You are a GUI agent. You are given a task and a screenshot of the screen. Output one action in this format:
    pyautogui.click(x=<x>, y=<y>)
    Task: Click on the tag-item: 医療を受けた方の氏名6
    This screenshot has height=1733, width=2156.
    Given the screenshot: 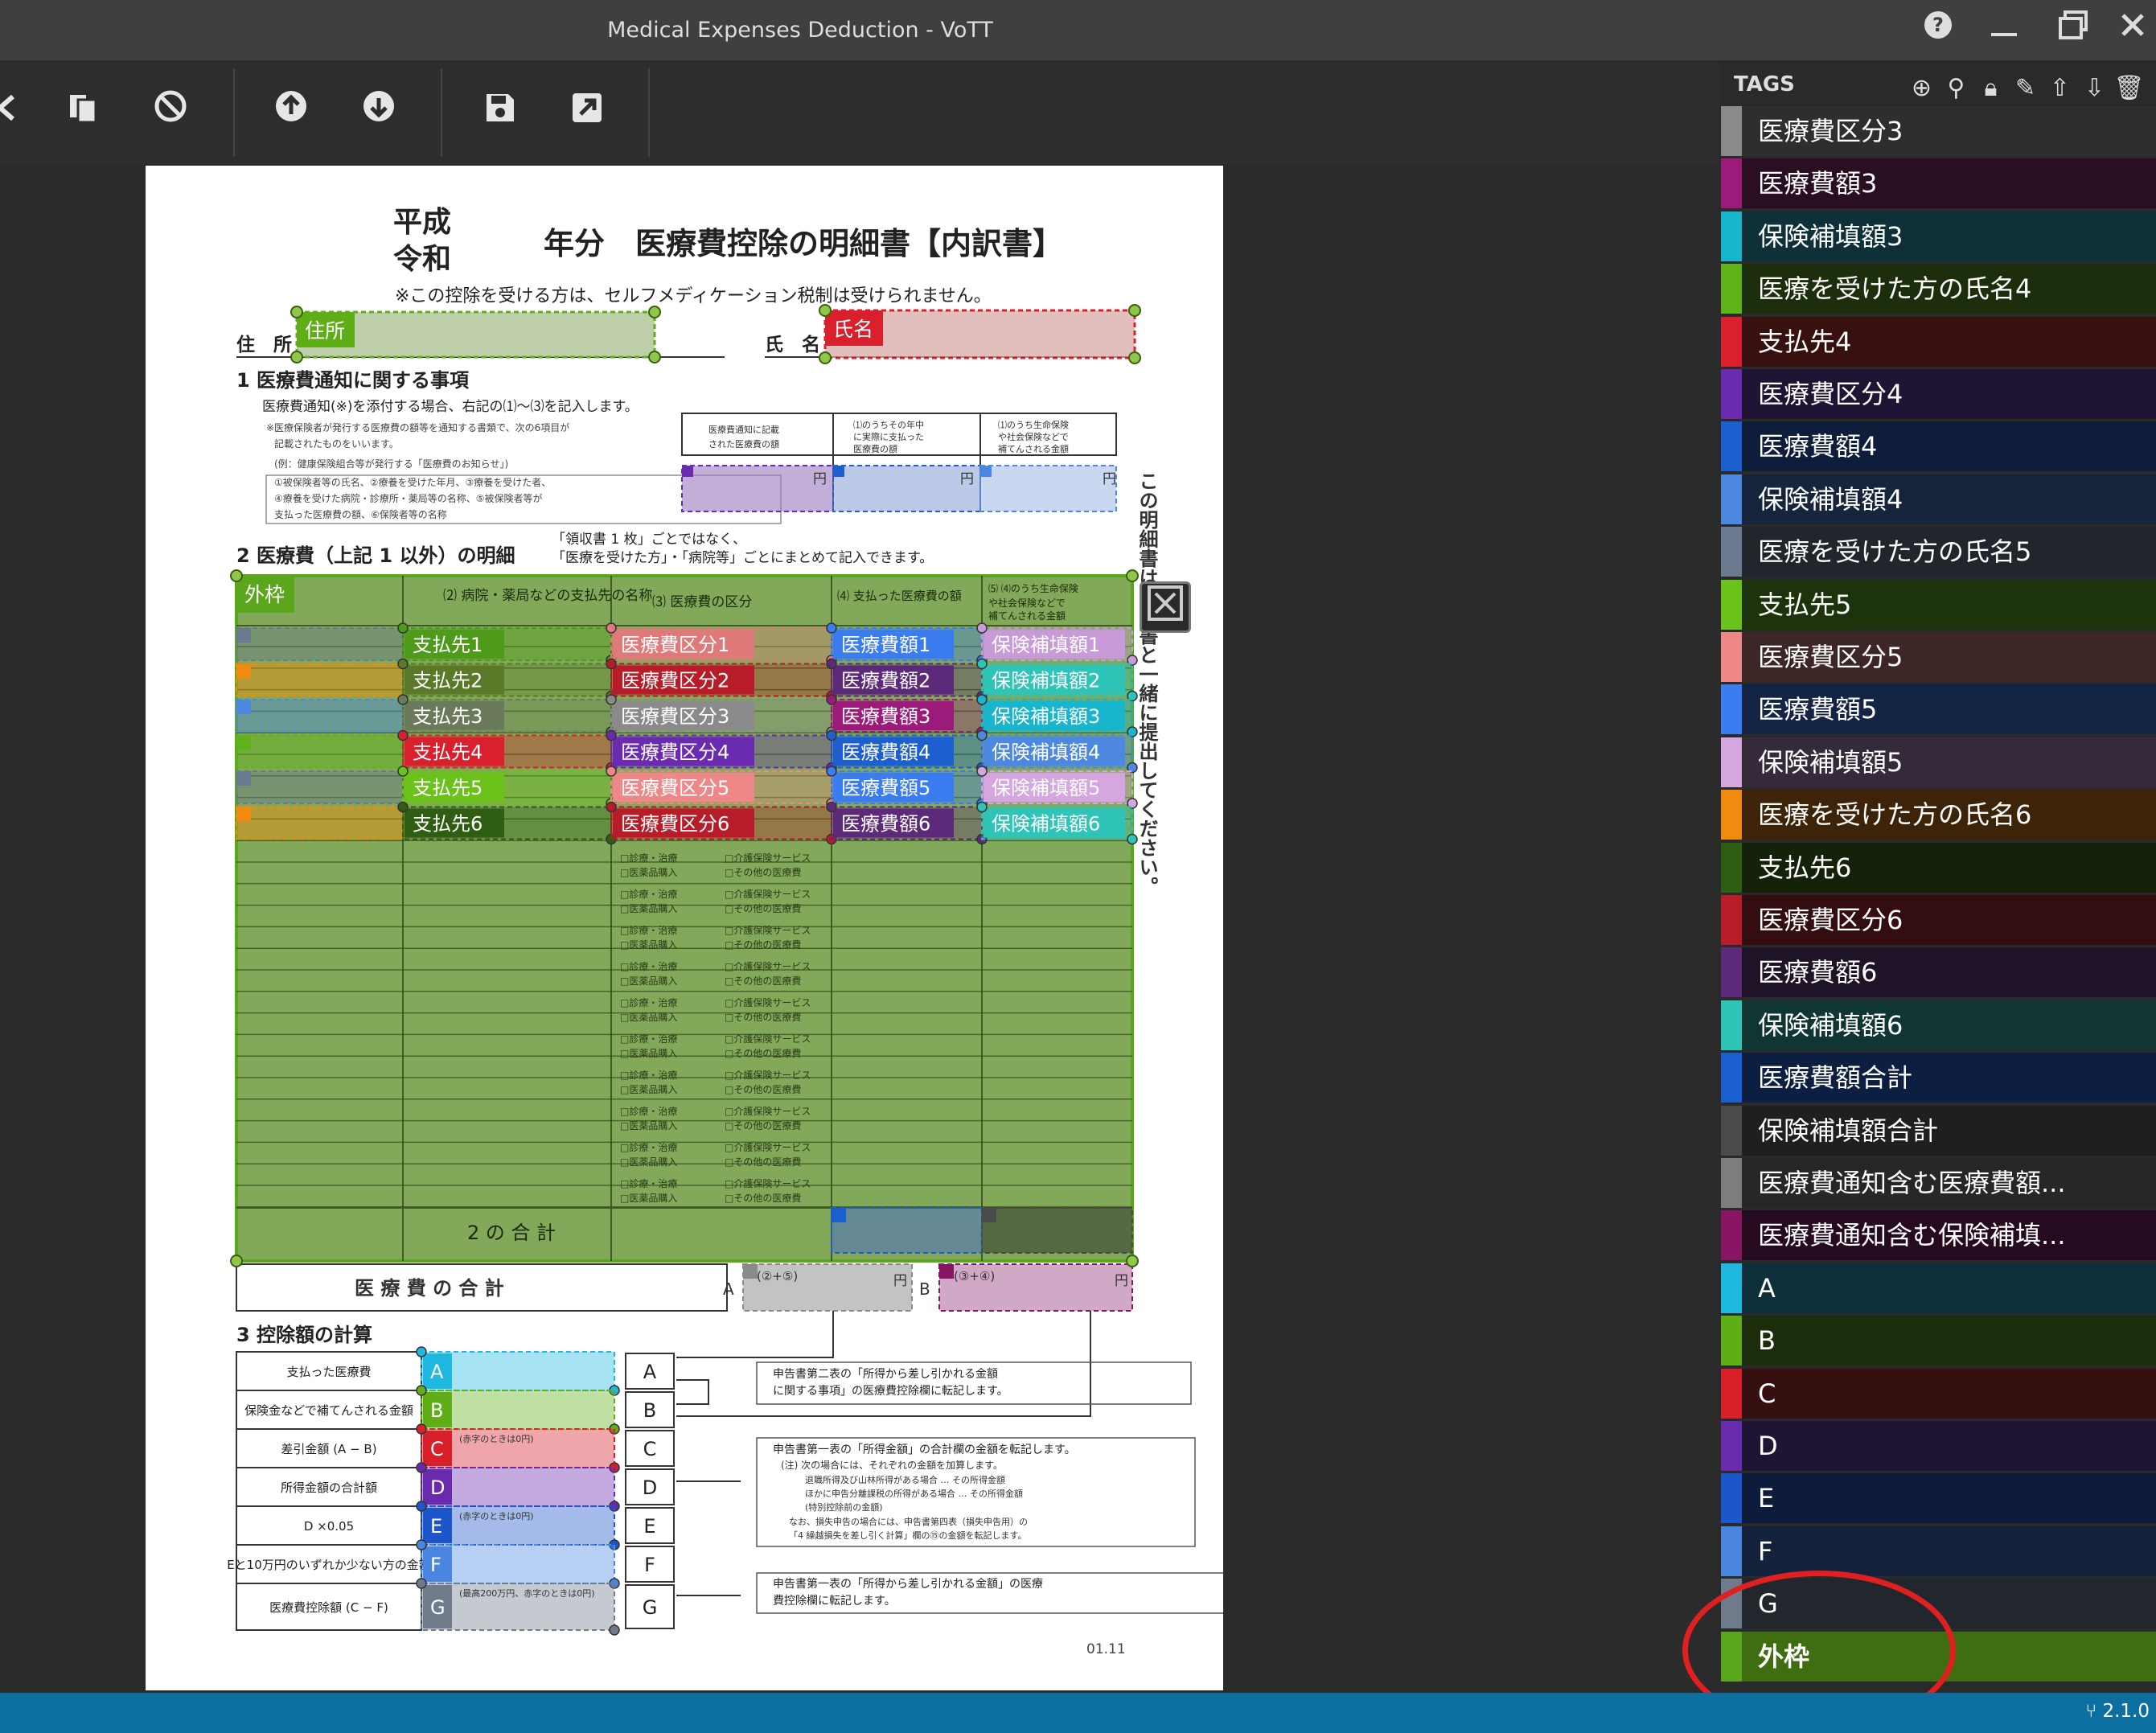 What is the action you would take?
    pyautogui.click(x=1938, y=815)
    